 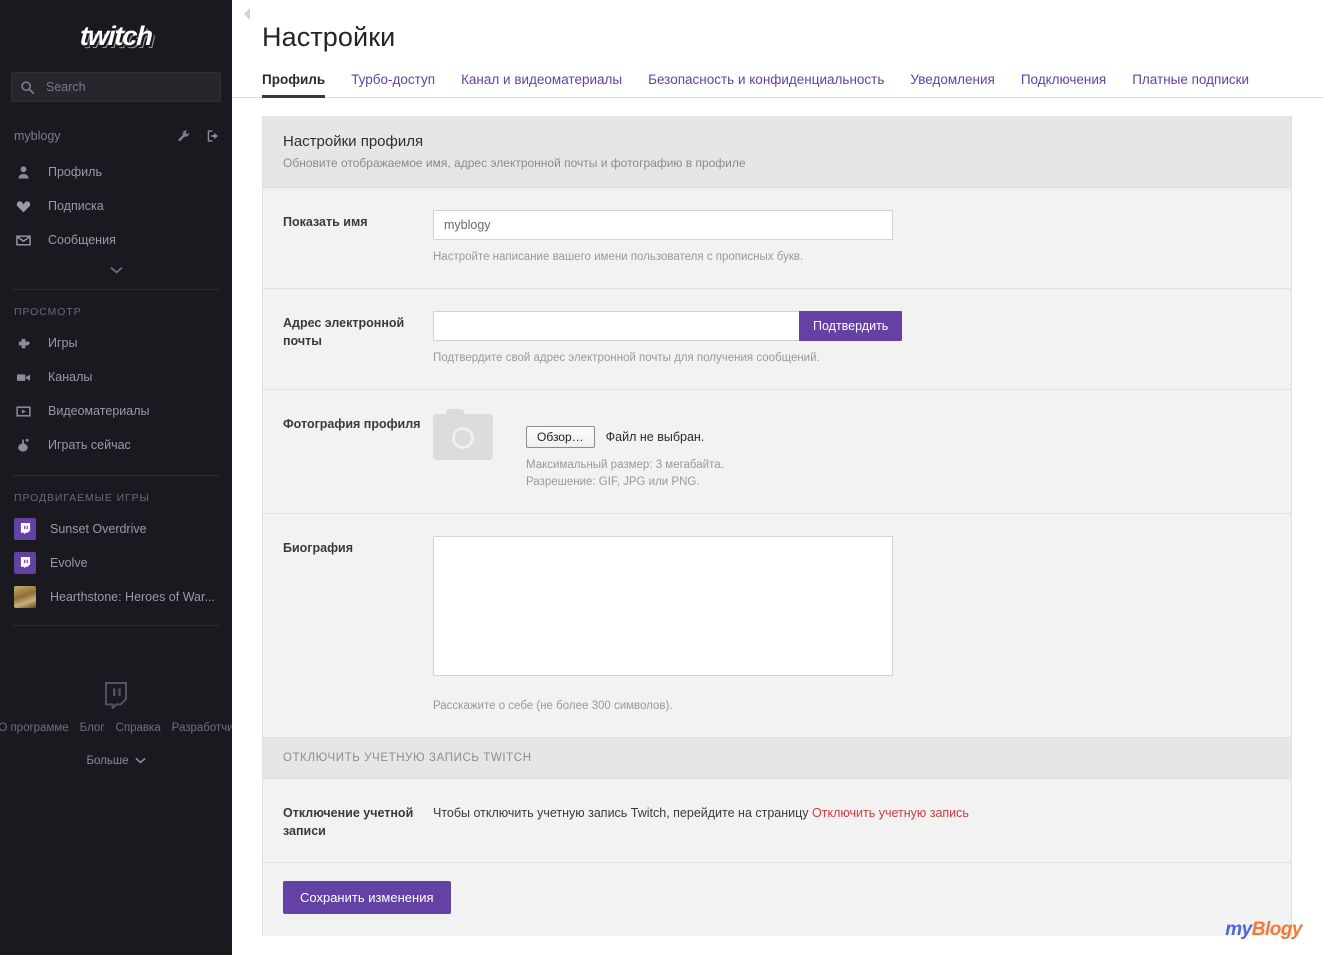 I want to click on camera-placeholder-icon, so click(x=463, y=434).